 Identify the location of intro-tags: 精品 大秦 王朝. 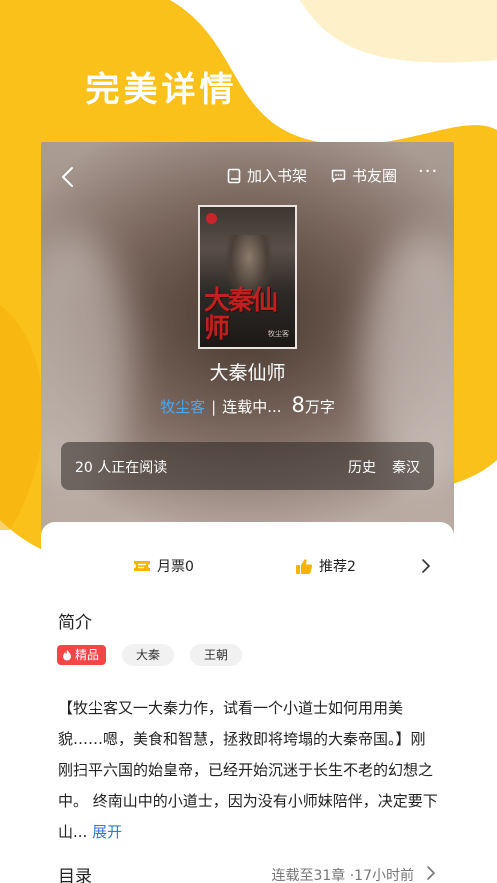
(150, 655).